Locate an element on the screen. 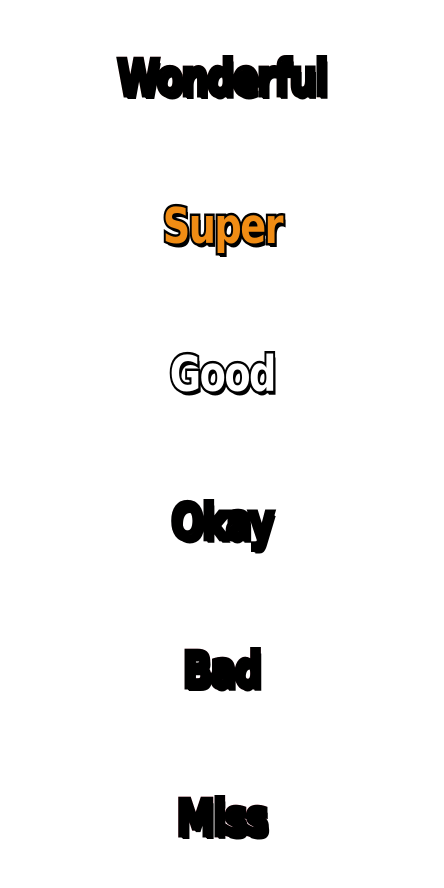 This screenshot has width=444, height=888. rating-wonderful-text: Wonderful is located at coordinates (222, 78).